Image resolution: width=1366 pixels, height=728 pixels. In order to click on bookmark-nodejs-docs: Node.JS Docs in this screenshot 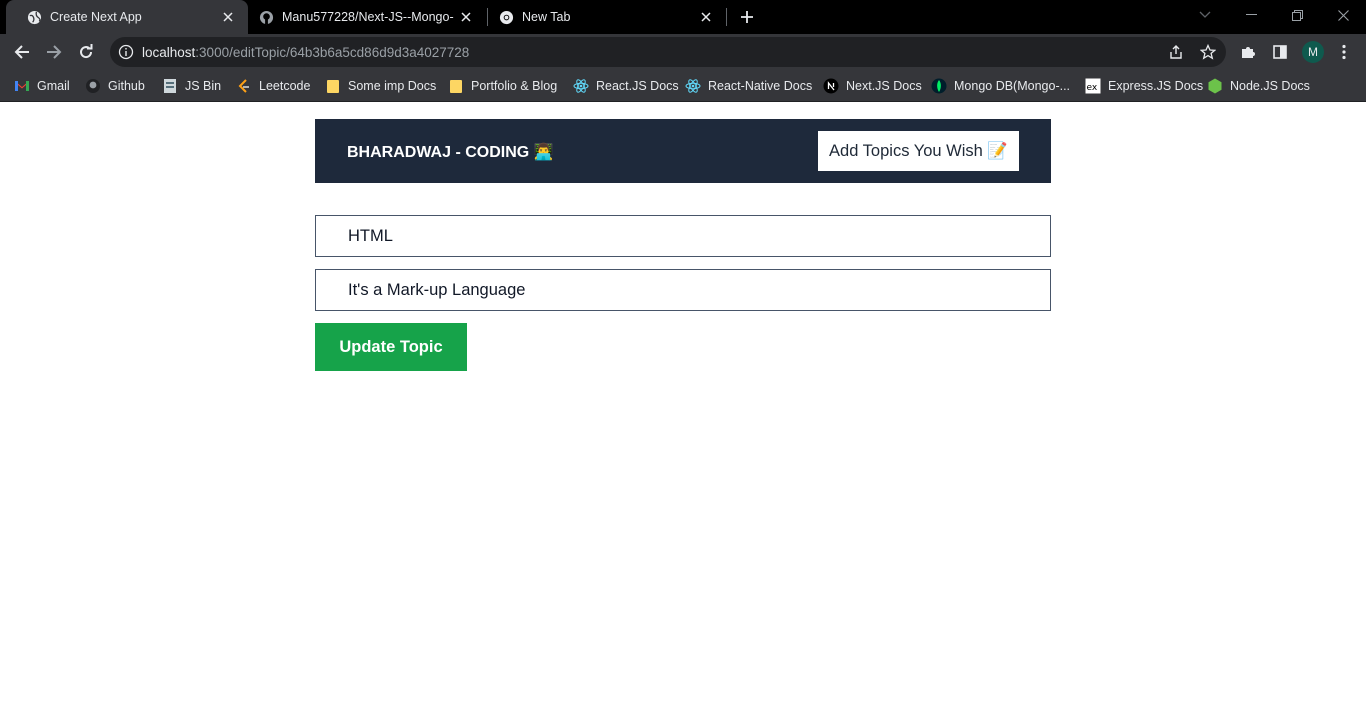, I will do `click(1258, 86)`.